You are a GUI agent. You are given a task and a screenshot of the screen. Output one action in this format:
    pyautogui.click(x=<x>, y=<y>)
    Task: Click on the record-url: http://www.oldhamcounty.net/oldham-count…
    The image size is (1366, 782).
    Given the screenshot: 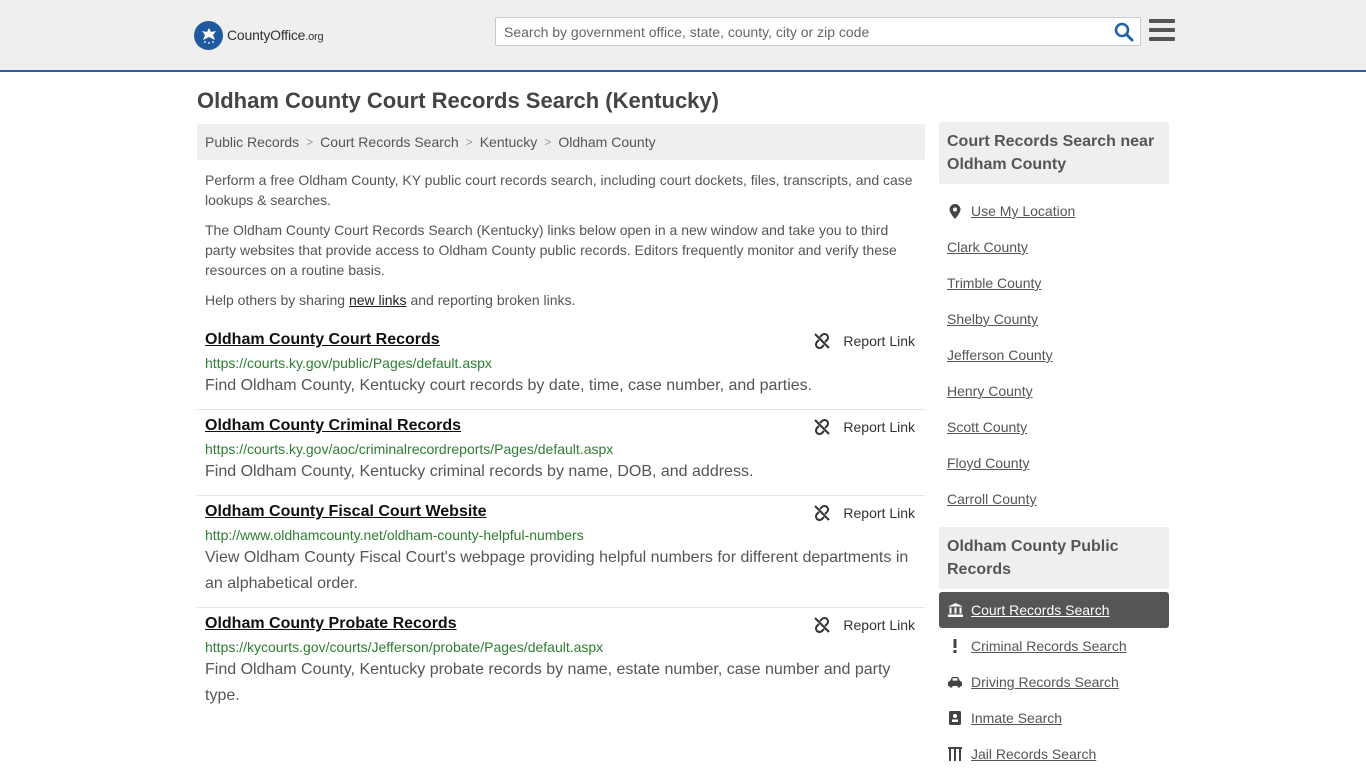 What is the action you would take?
    pyautogui.click(x=394, y=535)
    